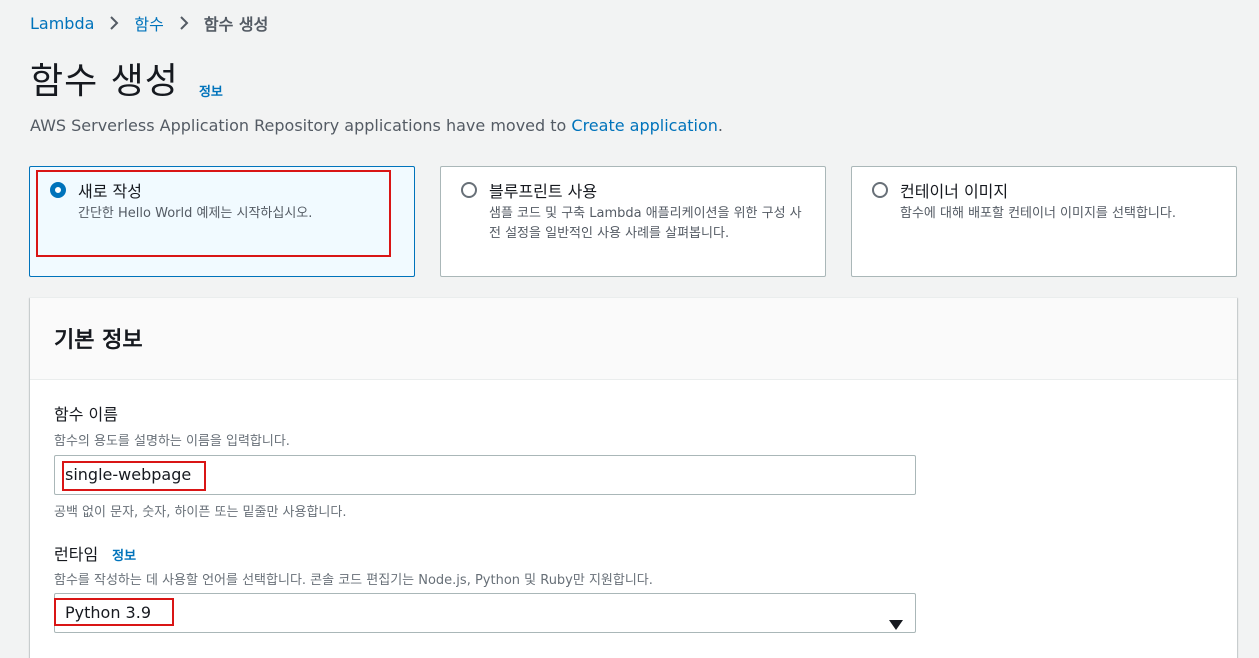  Describe the element at coordinates (236, 24) in the screenshot. I see `breadcrumb-current: 함수 생성` at that location.